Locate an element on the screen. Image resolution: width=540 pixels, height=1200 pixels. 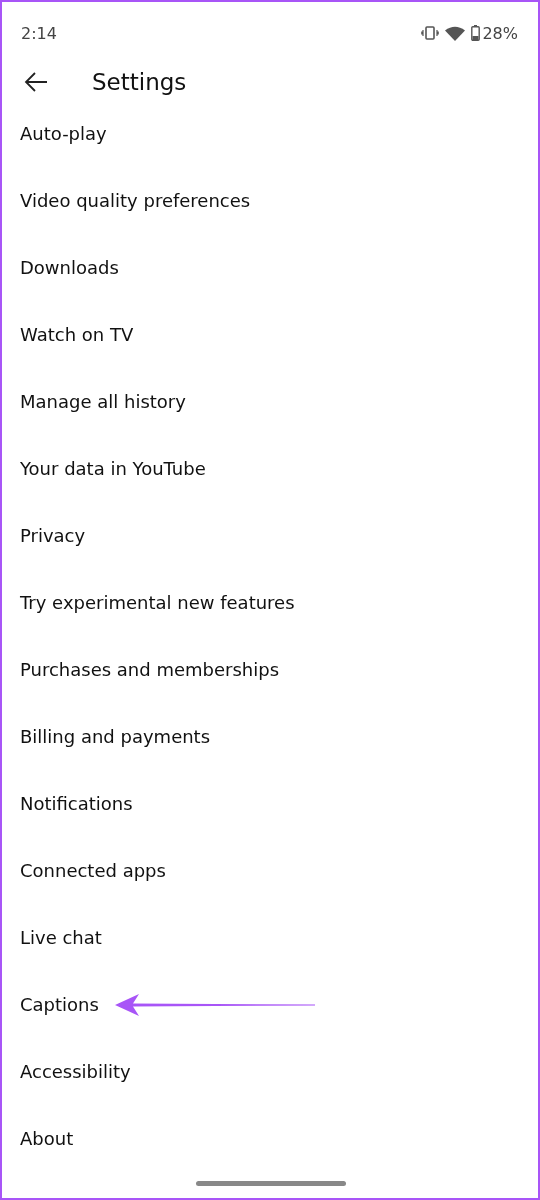
settings-item: Your data in YouTube is located at coordinates (113, 468).